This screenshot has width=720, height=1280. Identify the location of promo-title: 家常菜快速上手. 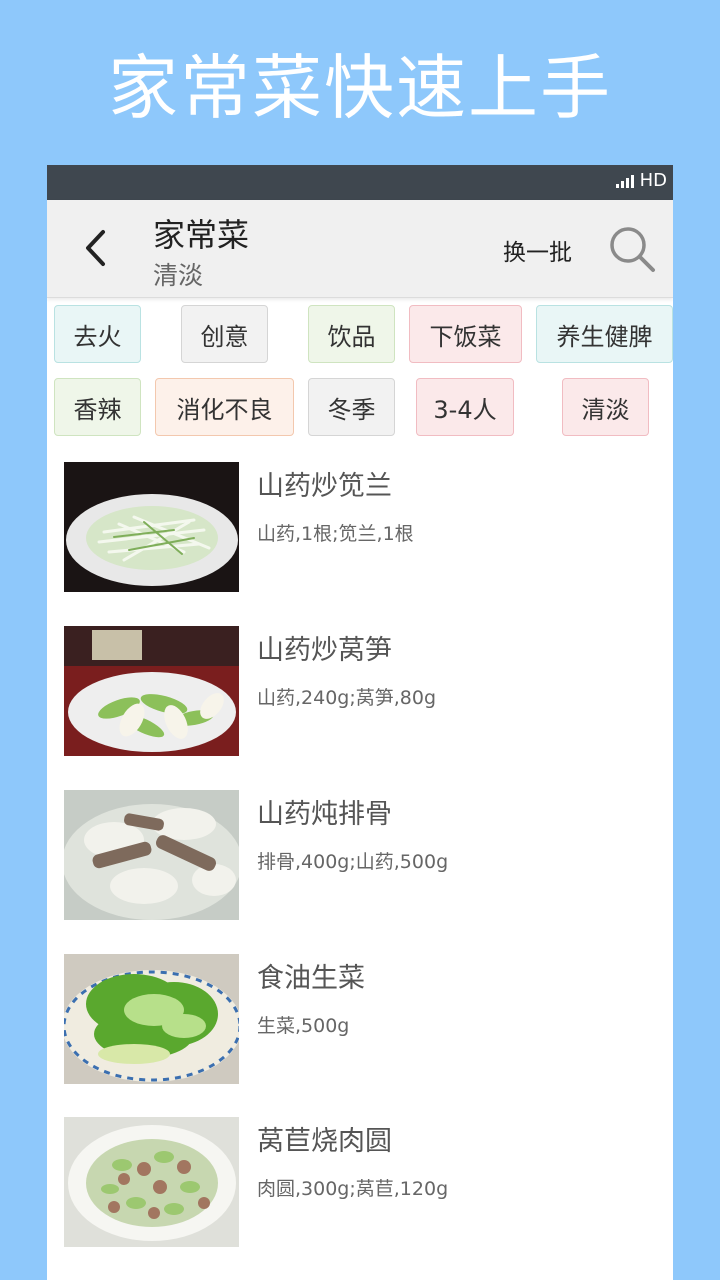
(360, 88).